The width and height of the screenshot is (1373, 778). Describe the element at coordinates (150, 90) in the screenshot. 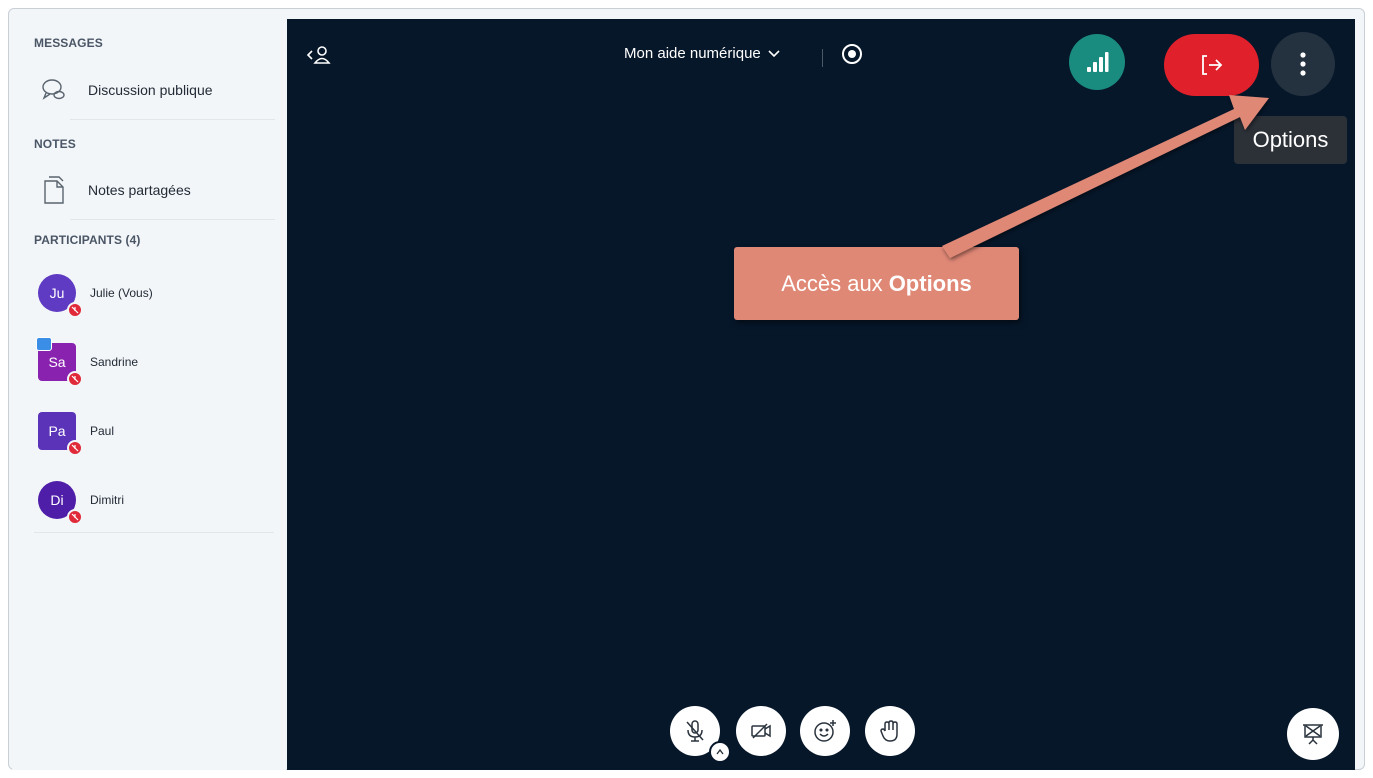

I see `public-chat-label: Discussion publique` at that location.